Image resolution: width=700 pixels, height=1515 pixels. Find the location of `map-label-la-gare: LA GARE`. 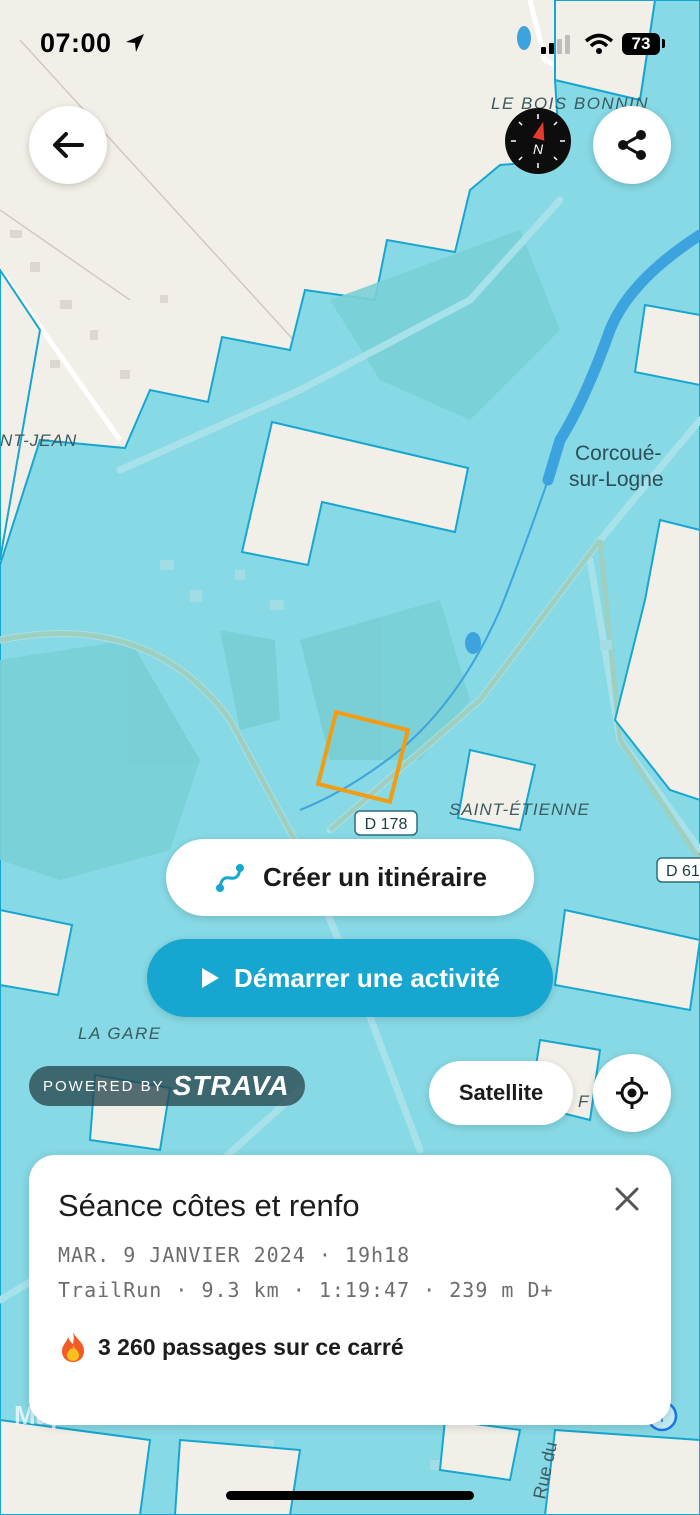

map-label-la-gare: LA GARE is located at coordinates (120, 1033).